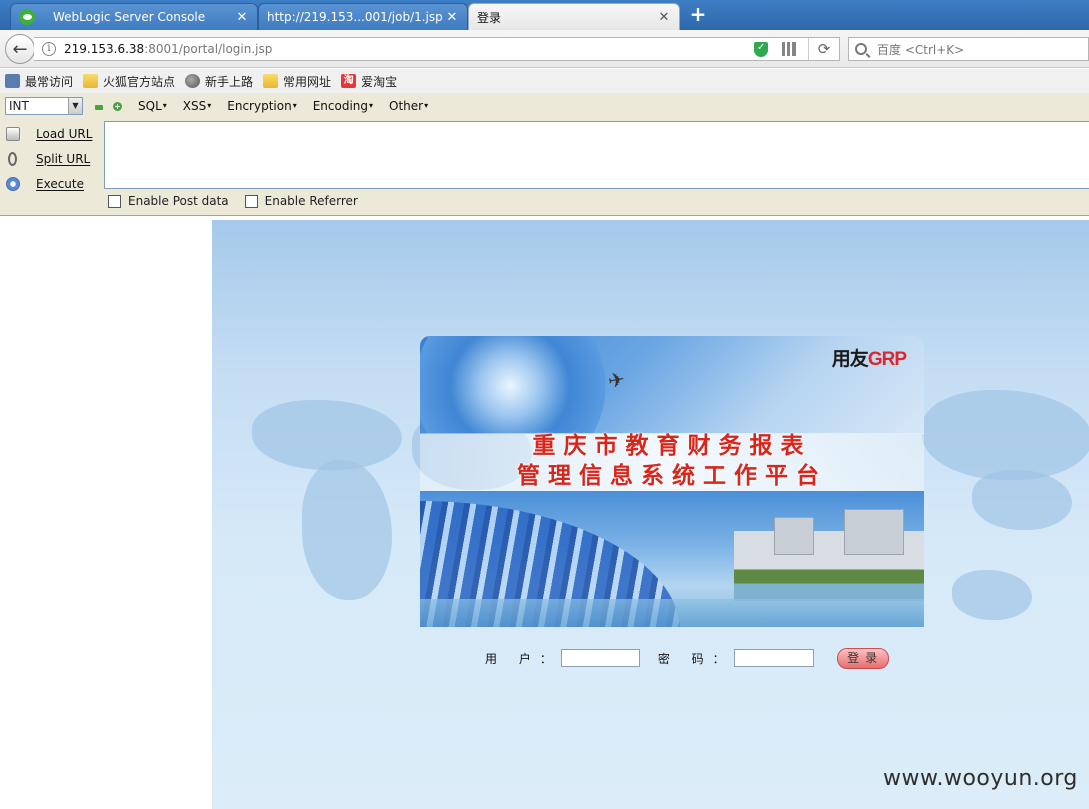 The height and width of the screenshot is (809, 1089). What do you see at coordinates (773, 658) in the screenshot?
I see `password-field` at bounding box center [773, 658].